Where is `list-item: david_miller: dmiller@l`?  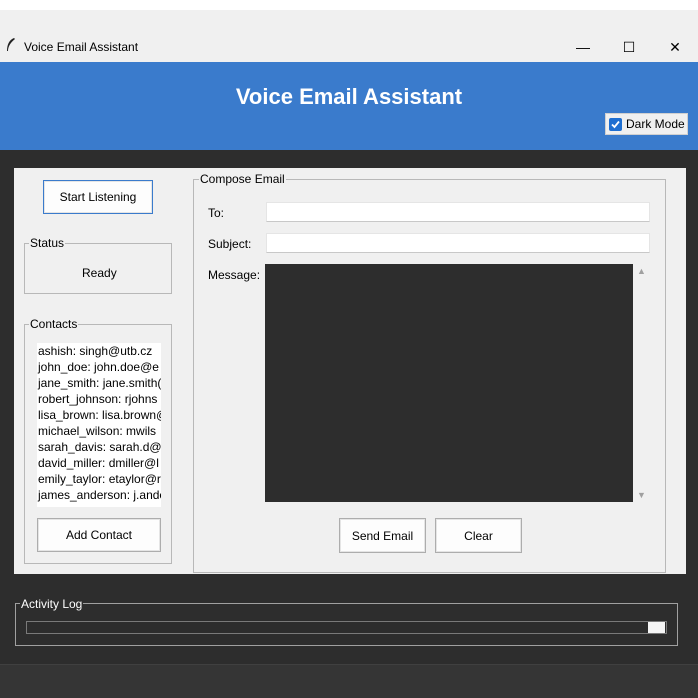 list-item: david_miller: dmiller@l is located at coordinates (99, 463).